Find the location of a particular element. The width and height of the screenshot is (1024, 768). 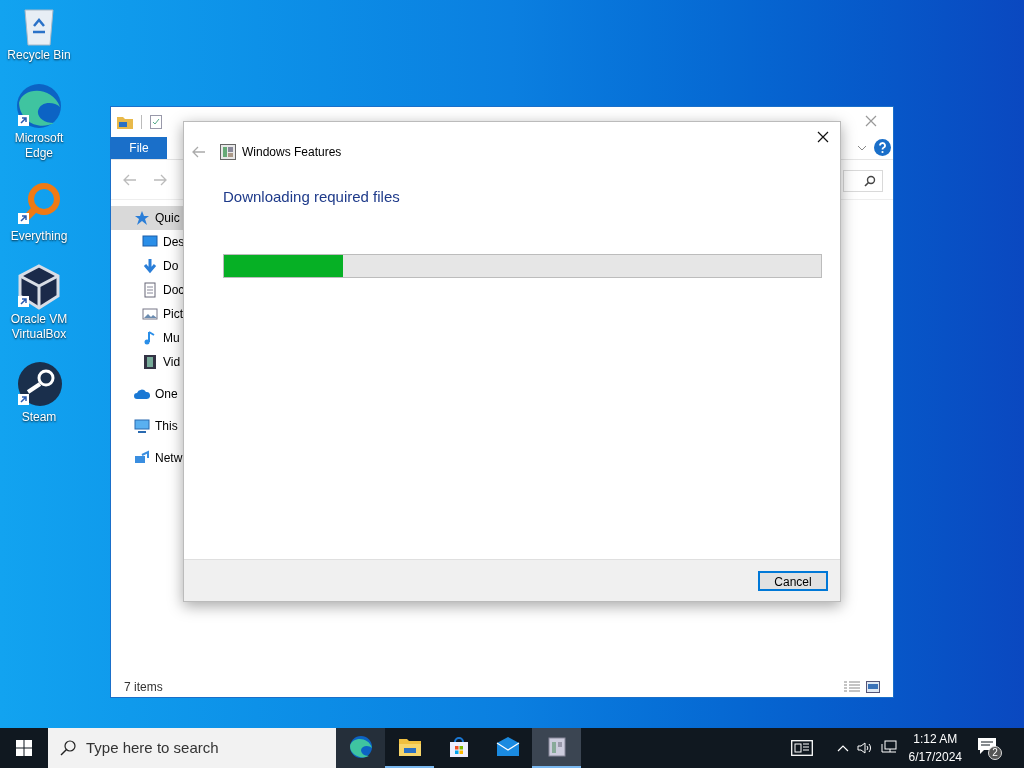

news-icon is located at coordinates (801, 748).